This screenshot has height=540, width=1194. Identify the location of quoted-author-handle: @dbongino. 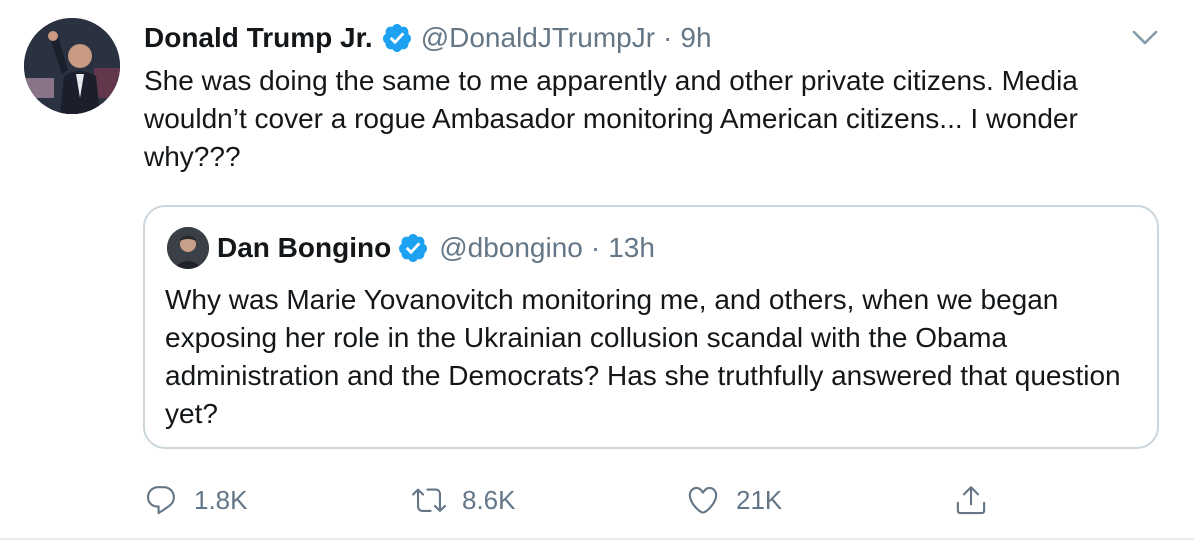
(511, 248).